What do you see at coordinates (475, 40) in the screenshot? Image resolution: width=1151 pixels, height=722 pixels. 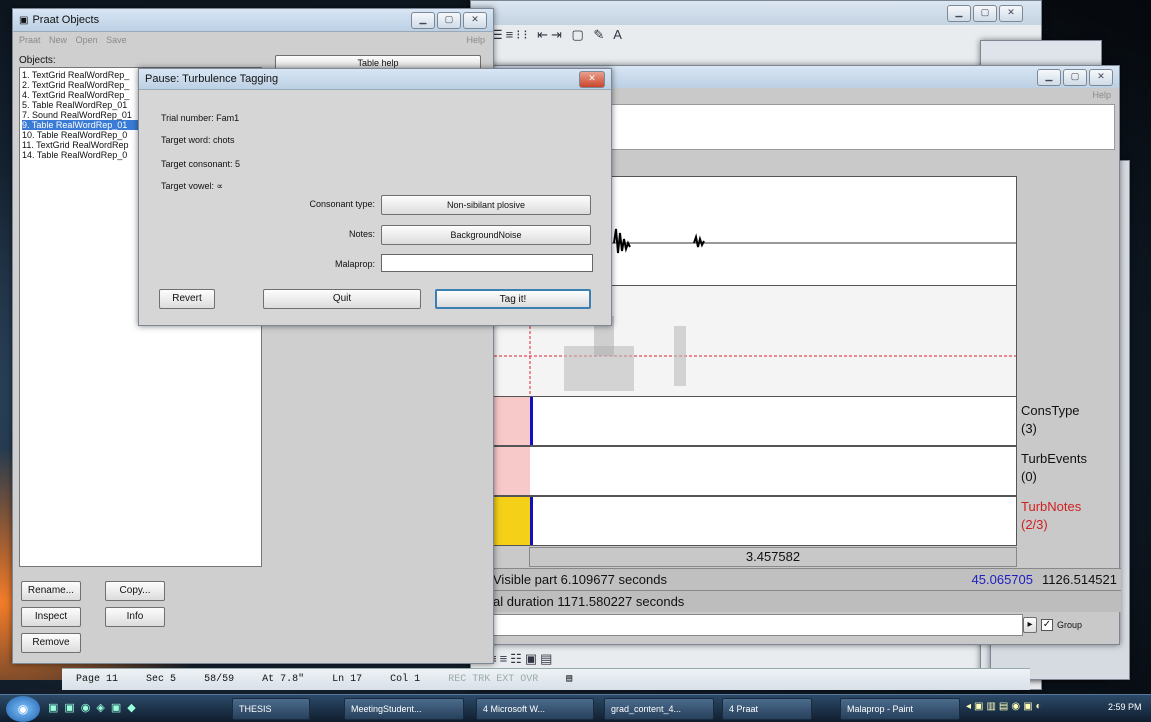 I see `menu-help: Help` at bounding box center [475, 40].